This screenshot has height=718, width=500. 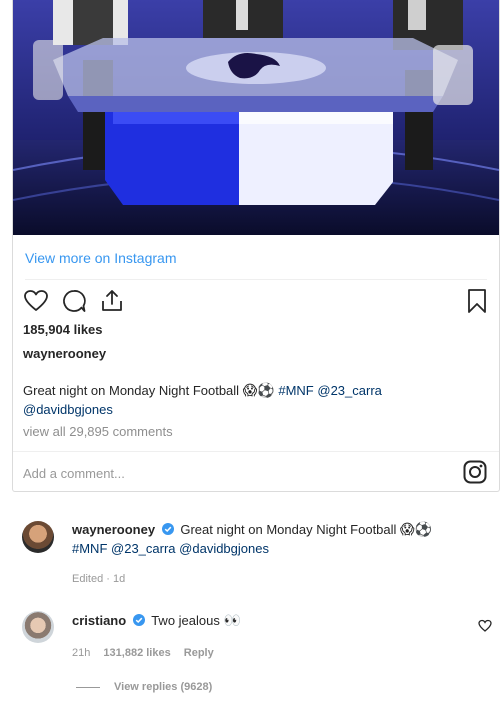 What do you see at coordinates (485, 626) in the screenshot?
I see `like-comment-heart-icon` at bounding box center [485, 626].